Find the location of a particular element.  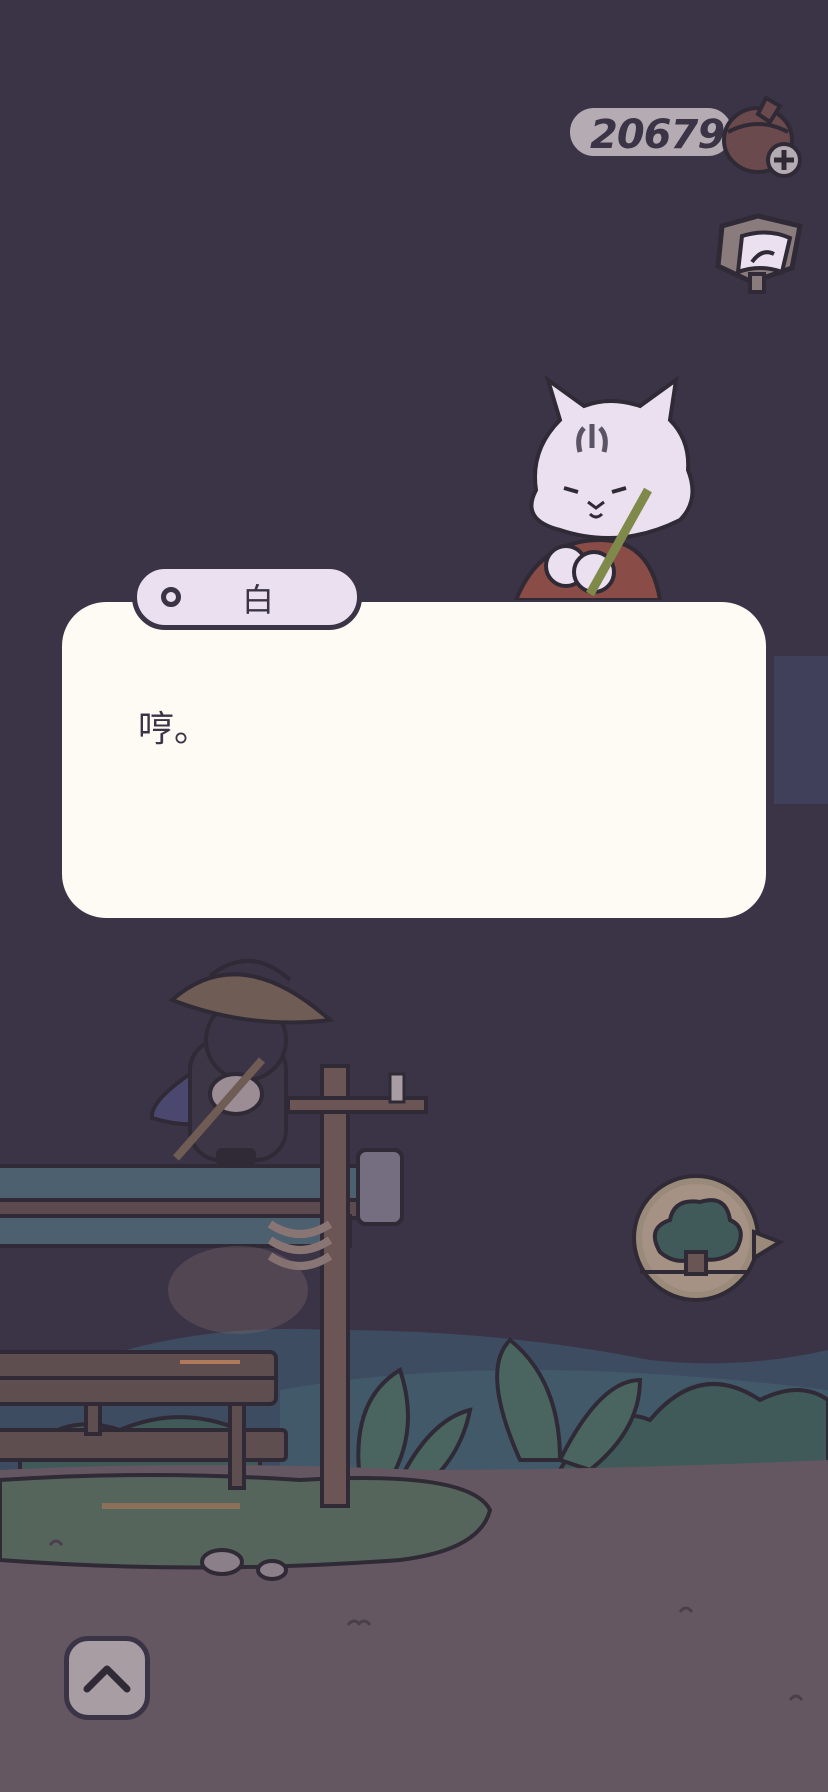

acorn-icon is located at coordinates (765, 138).